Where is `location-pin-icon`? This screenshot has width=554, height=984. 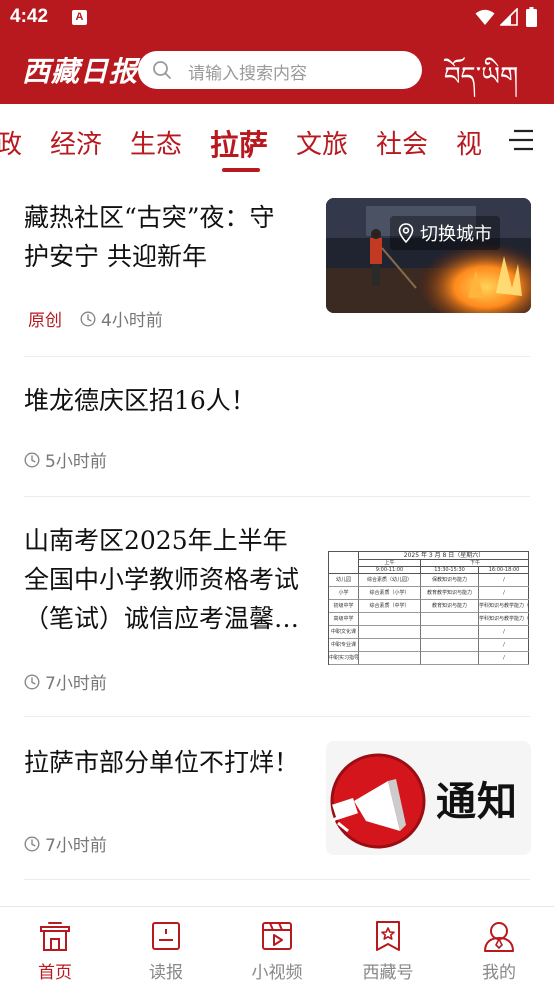 location-pin-icon is located at coordinates (406, 233).